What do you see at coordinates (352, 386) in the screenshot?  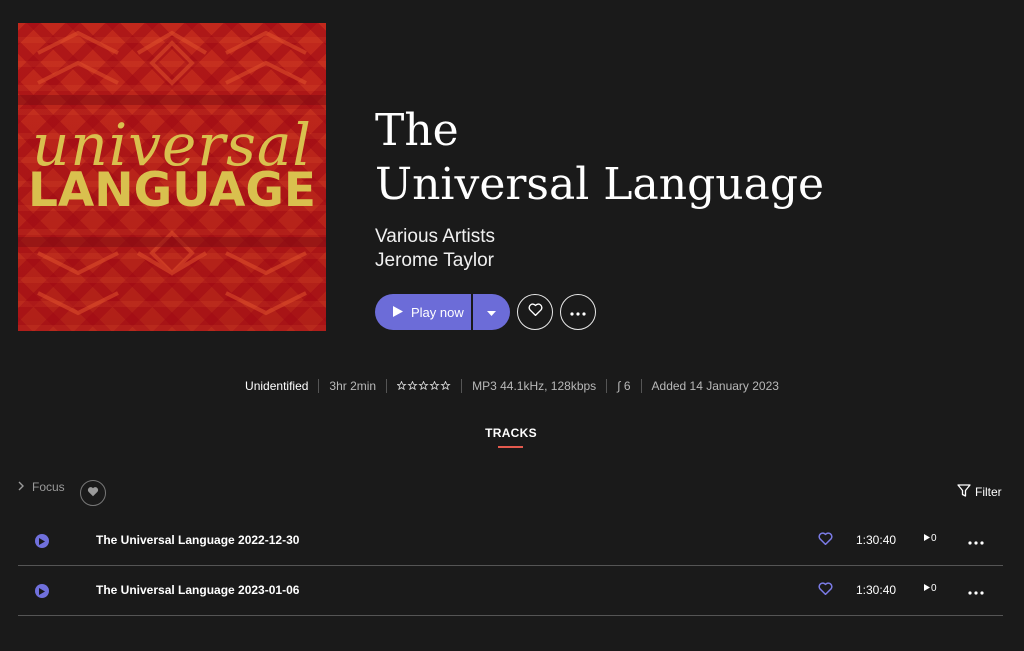 I see `album-duration: 3hr 2min` at bounding box center [352, 386].